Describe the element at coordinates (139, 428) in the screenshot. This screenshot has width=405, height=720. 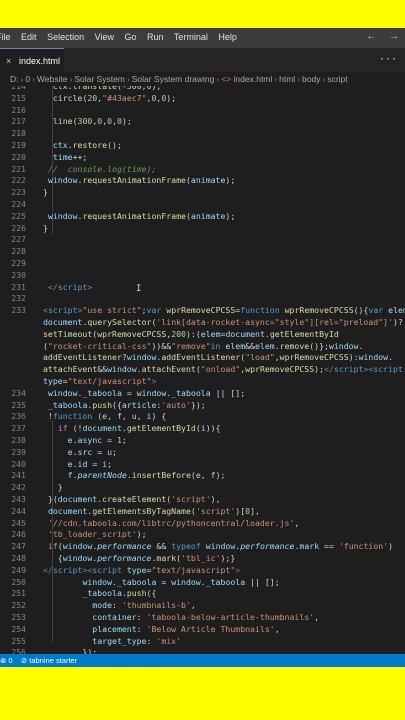
I see `code-text: if (!document.getElementById(i)){` at that location.